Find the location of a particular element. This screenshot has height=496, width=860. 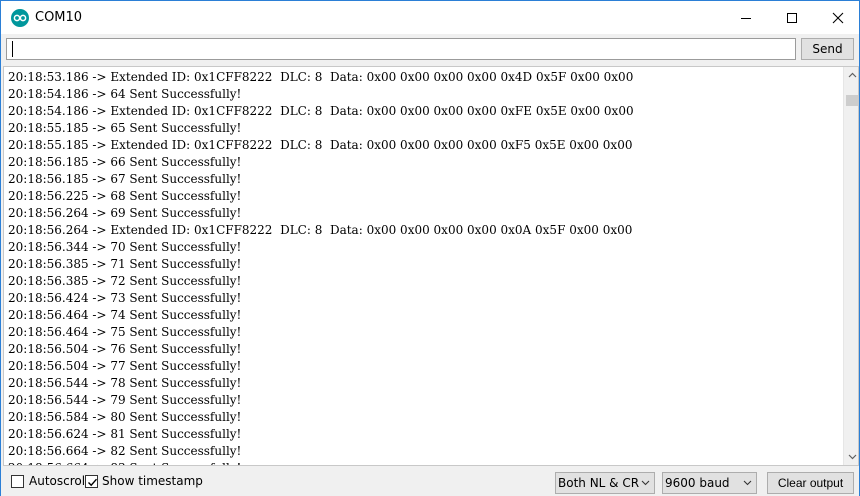

vertical-scrollbar is located at coordinates (850, 266).